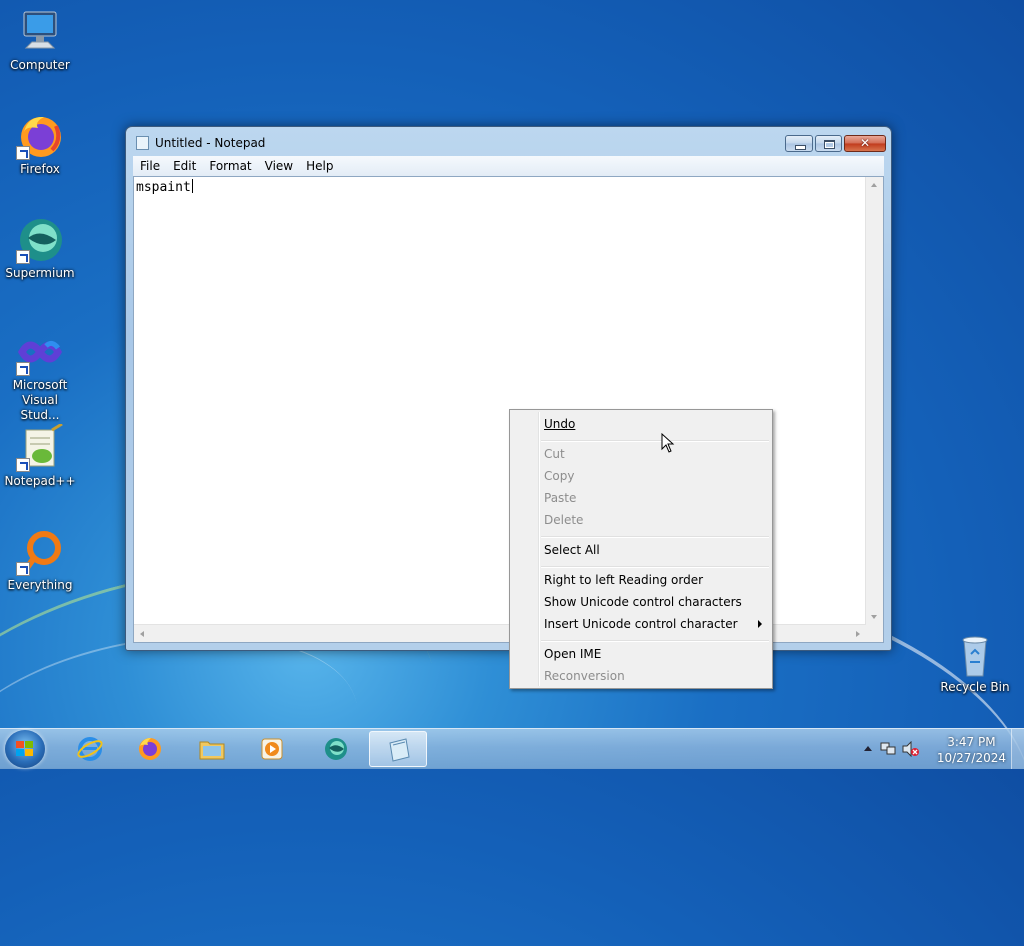 The height and width of the screenshot is (946, 1024). Describe the element at coordinates (40, 447) in the screenshot. I see `notepadpp-icon` at that location.